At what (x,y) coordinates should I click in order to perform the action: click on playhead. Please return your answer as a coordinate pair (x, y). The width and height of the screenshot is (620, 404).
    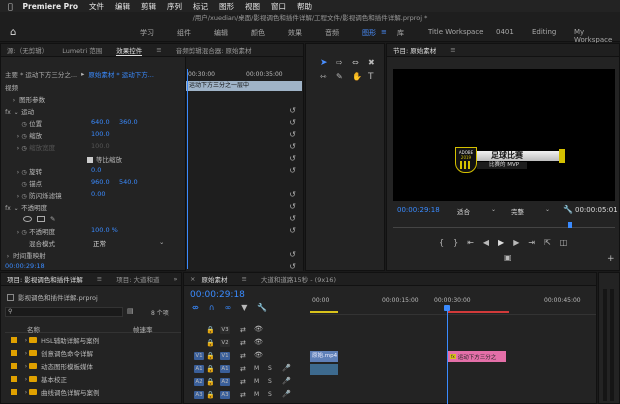
    Looking at the image, I should click on (570, 225).